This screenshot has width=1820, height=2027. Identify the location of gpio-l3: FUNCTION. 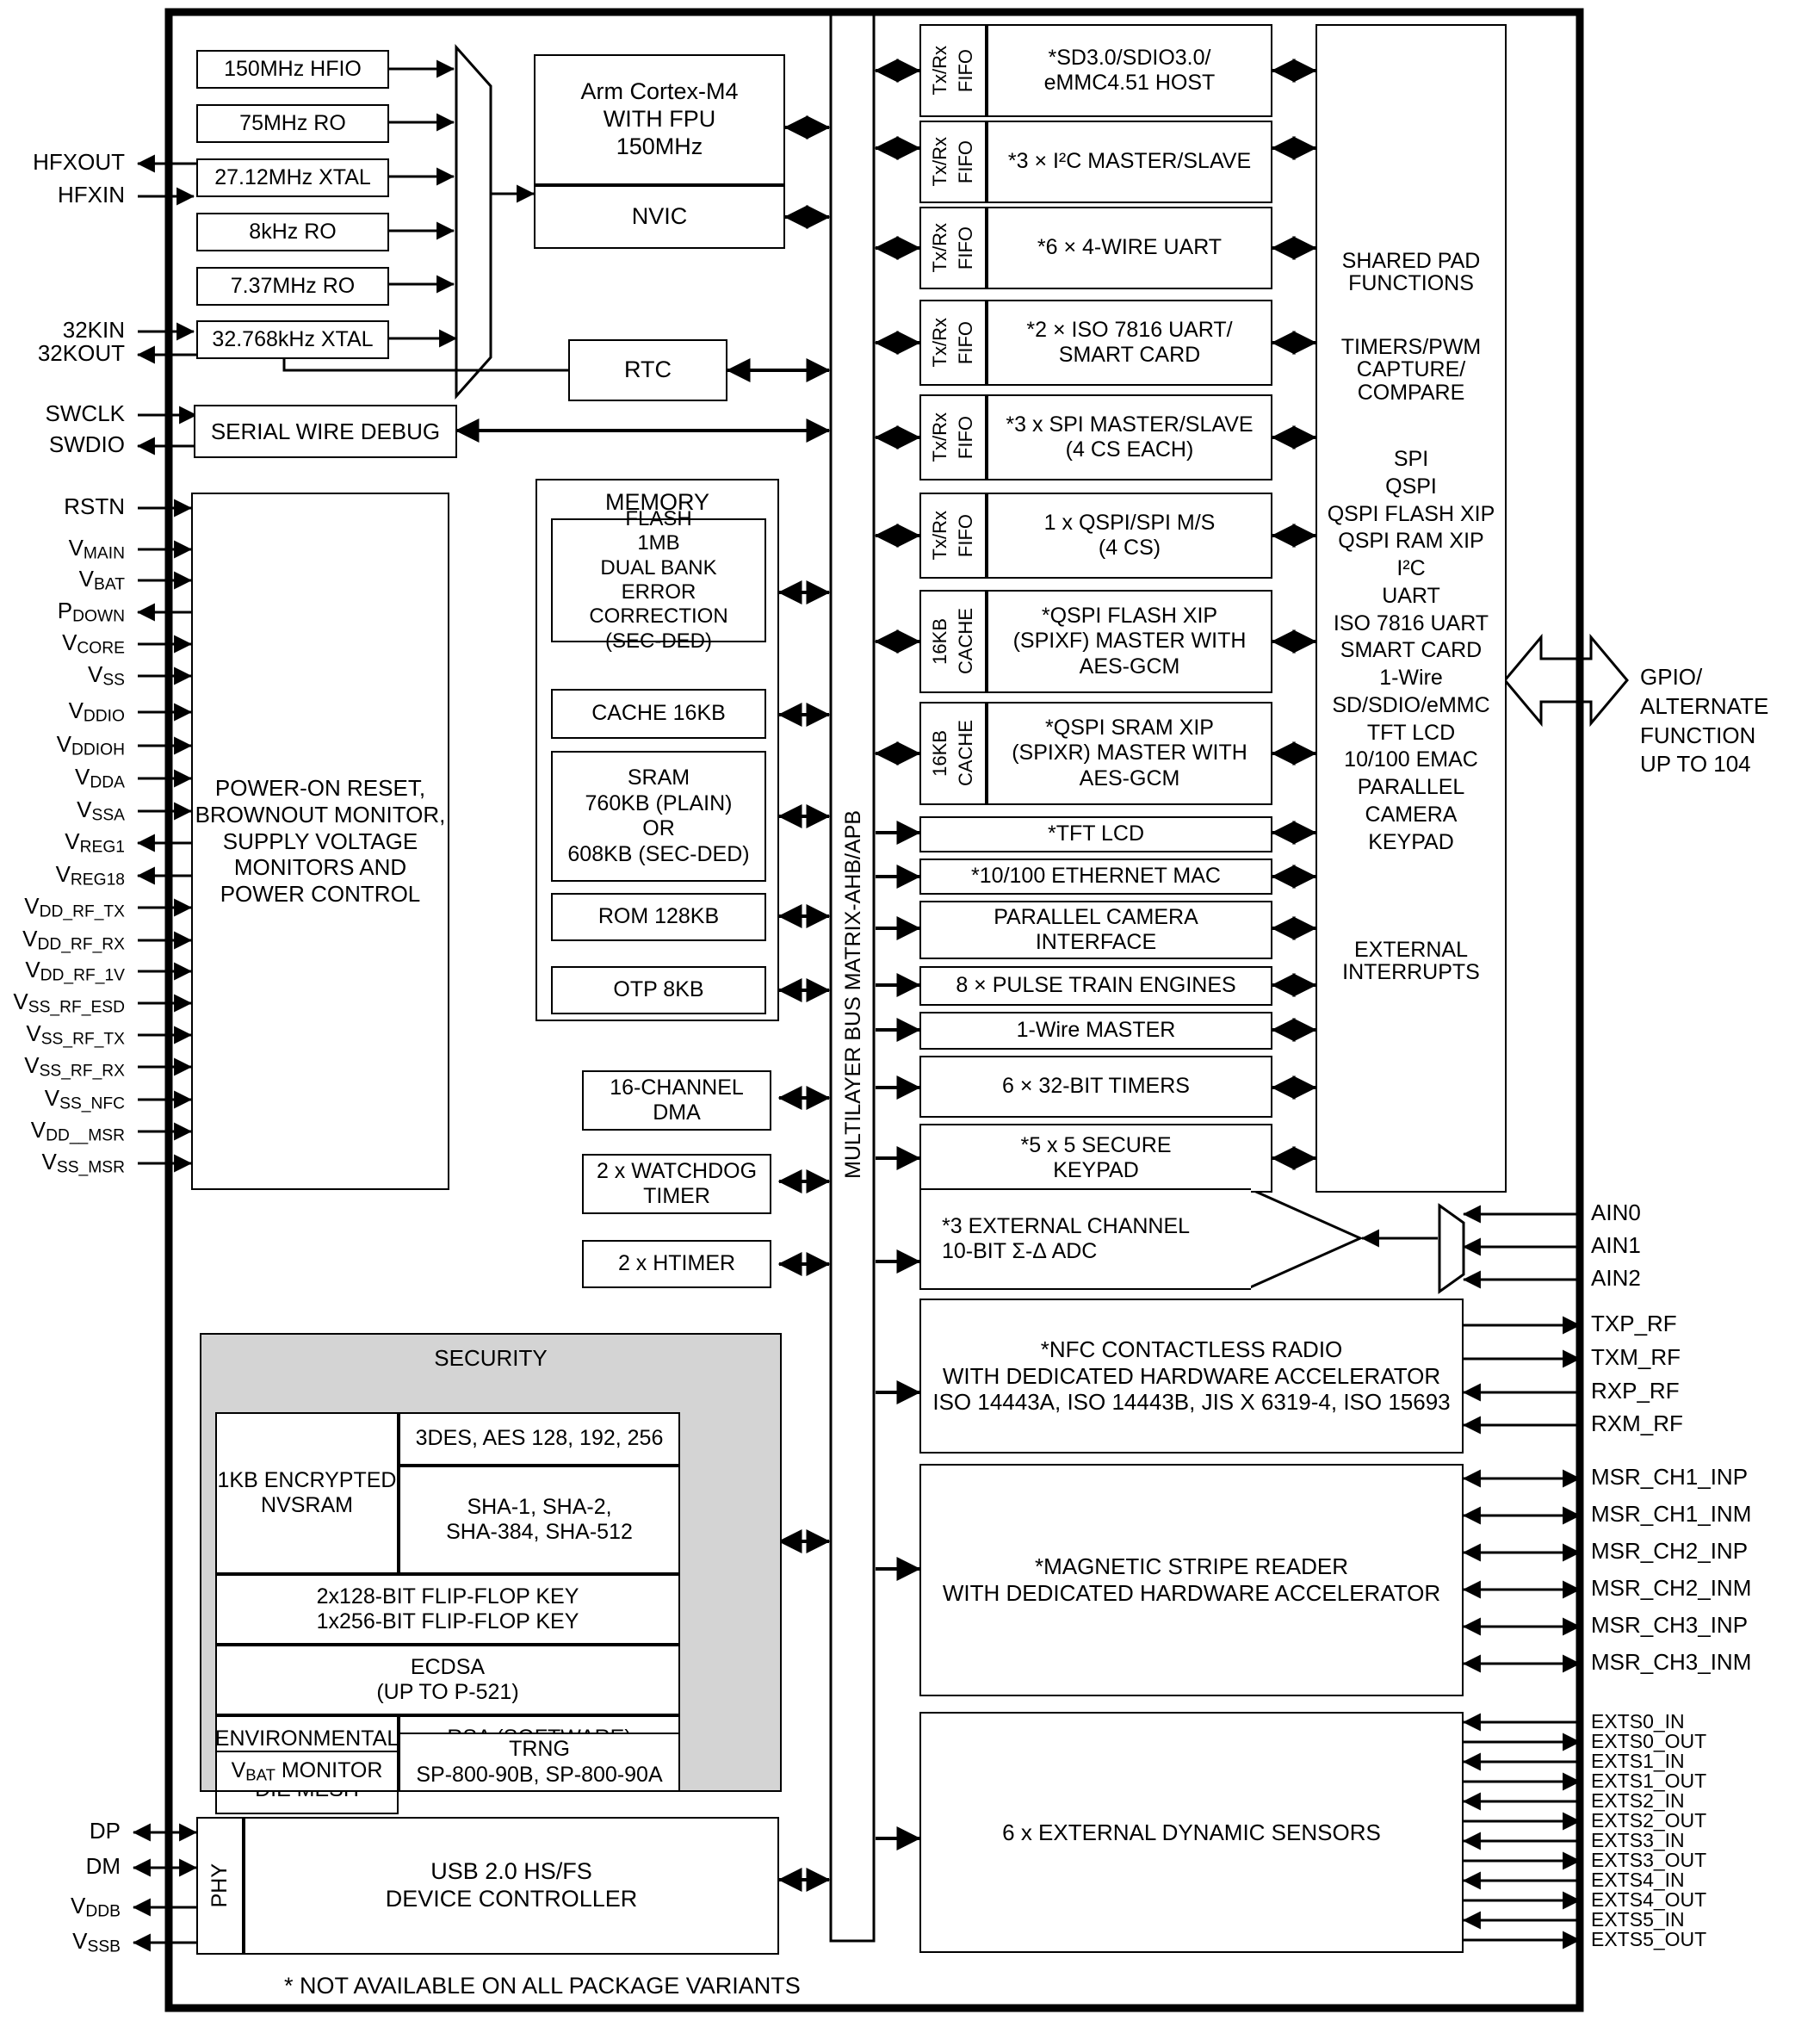
(1698, 735).